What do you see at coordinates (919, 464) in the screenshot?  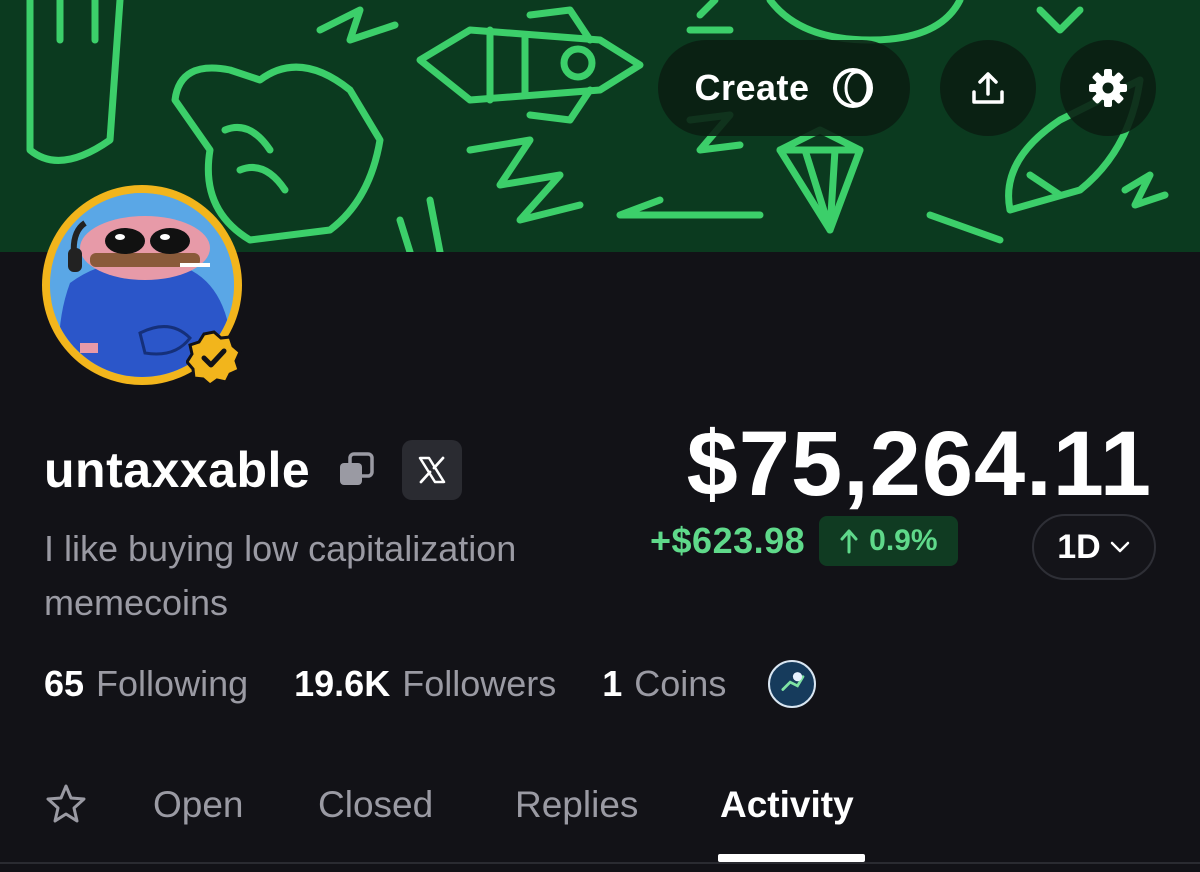 I see `portfolio-balance: $75,264.11` at bounding box center [919, 464].